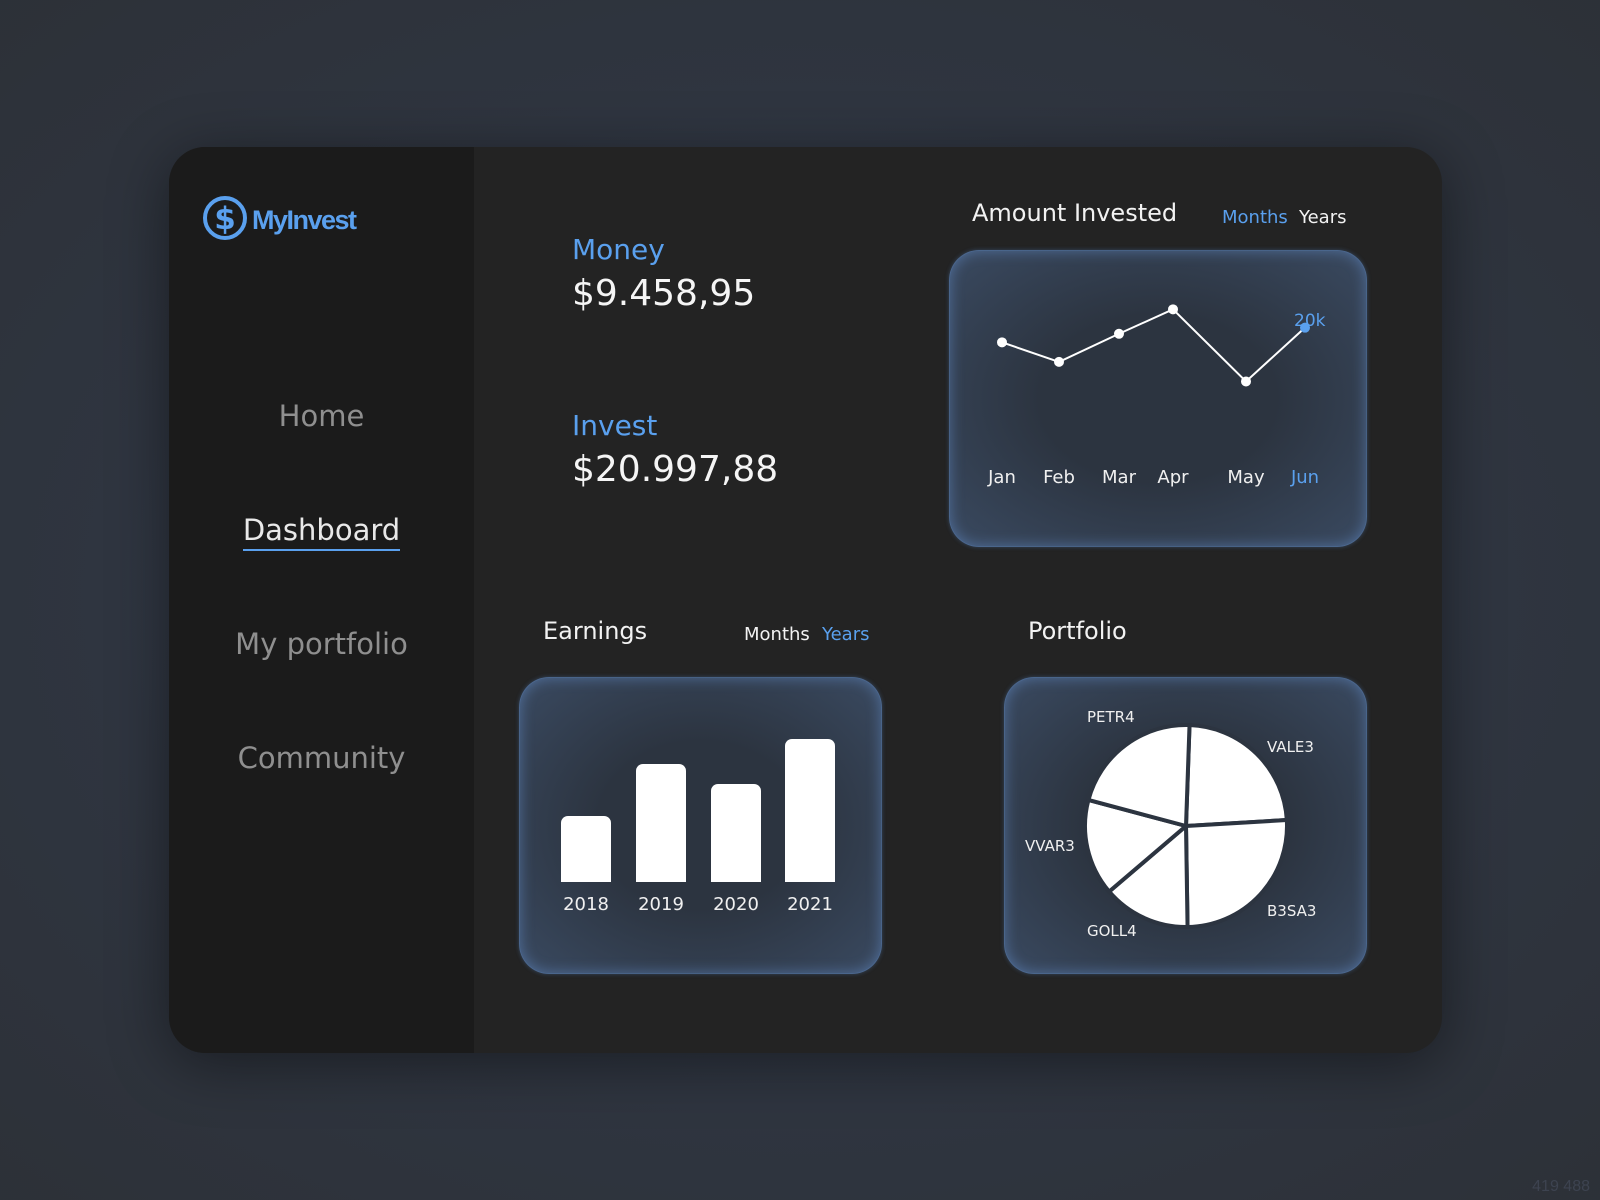 This screenshot has height=1200, width=1600. Describe the element at coordinates (846, 634) in the screenshot. I see `earnings-years-toggle: Years` at that location.